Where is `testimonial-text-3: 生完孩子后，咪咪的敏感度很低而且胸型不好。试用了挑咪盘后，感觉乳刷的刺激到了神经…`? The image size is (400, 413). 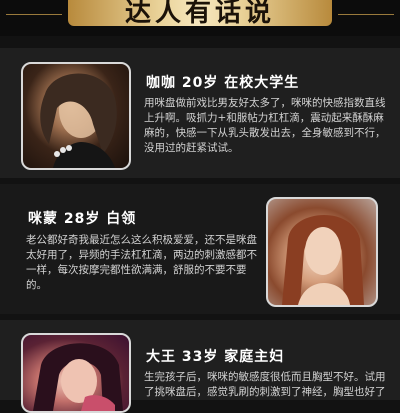
testimonial-text-3: 生完孩子后，咪咪的敏感度很低而且胸型不好。试用了挑咪盘后，感觉乳刷的刺激到了神经… is located at coordinates (265, 384).